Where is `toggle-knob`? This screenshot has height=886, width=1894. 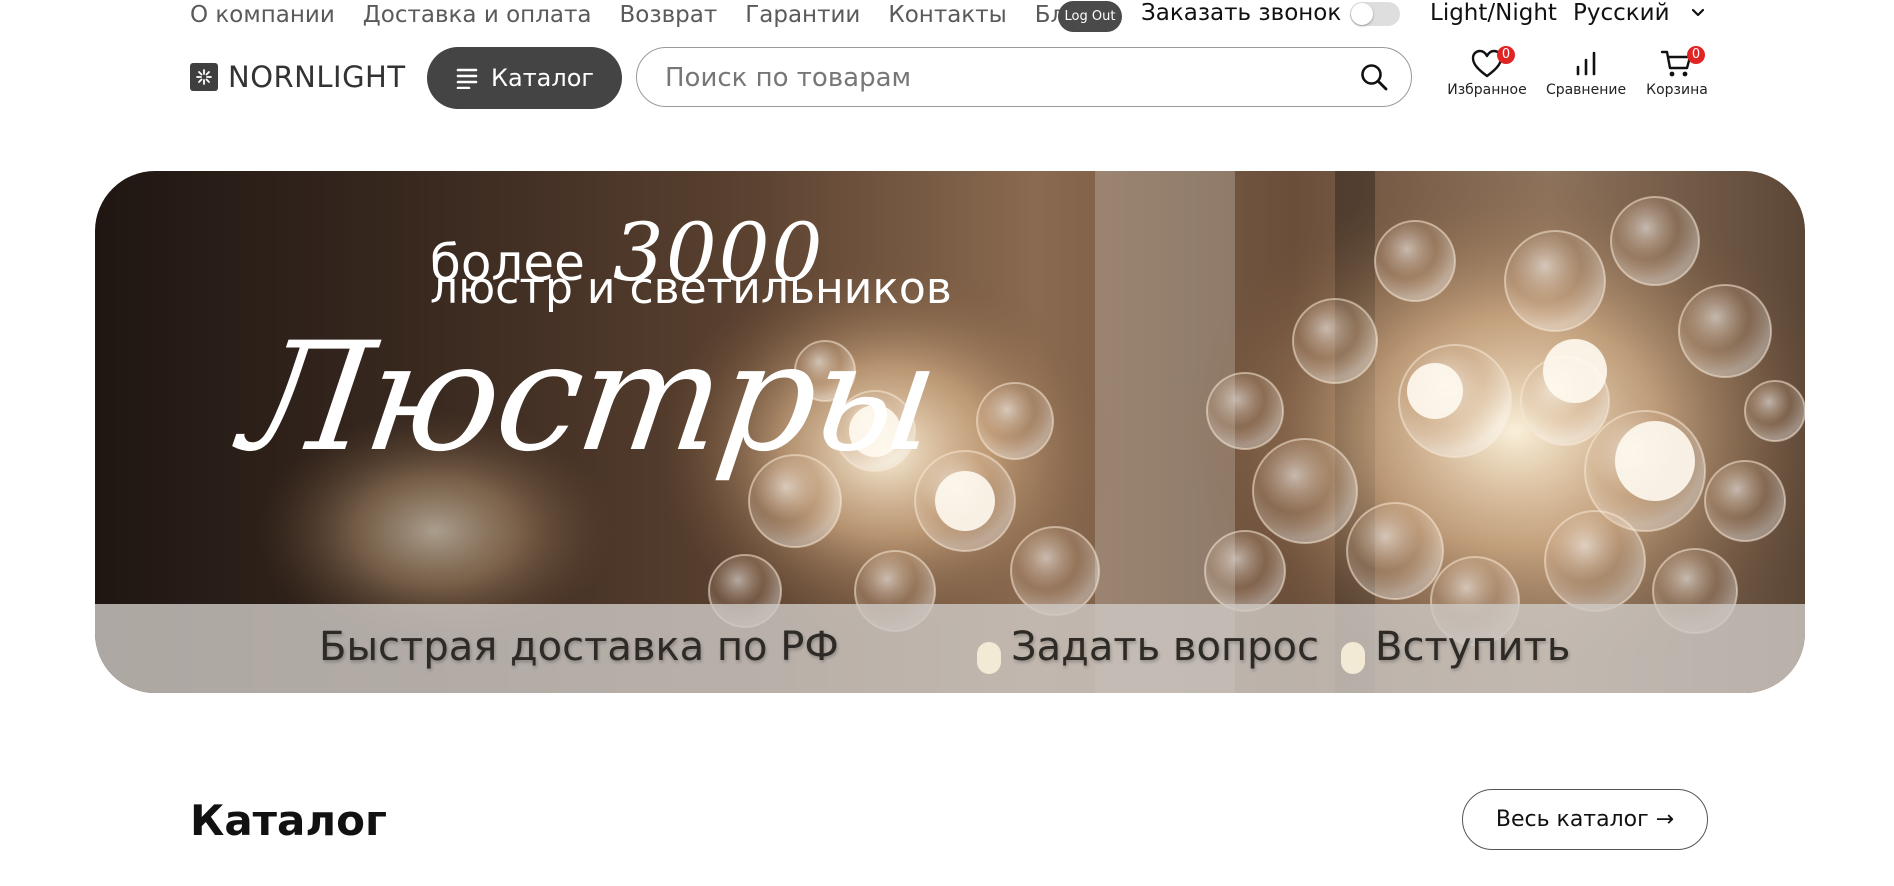 toggle-knob is located at coordinates (1362, 14).